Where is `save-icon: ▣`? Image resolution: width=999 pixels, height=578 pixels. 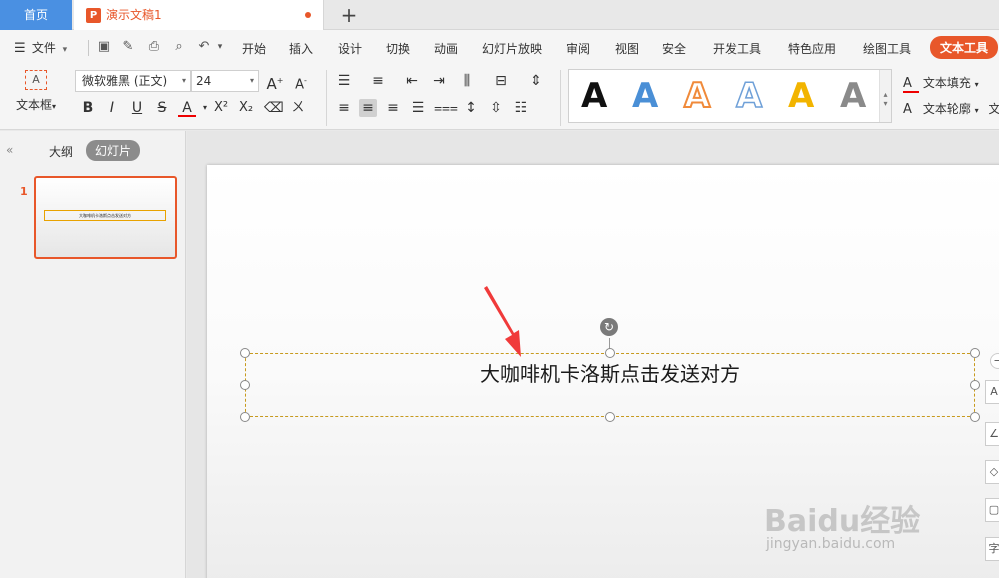 save-icon: ▣ is located at coordinates (104, 47).